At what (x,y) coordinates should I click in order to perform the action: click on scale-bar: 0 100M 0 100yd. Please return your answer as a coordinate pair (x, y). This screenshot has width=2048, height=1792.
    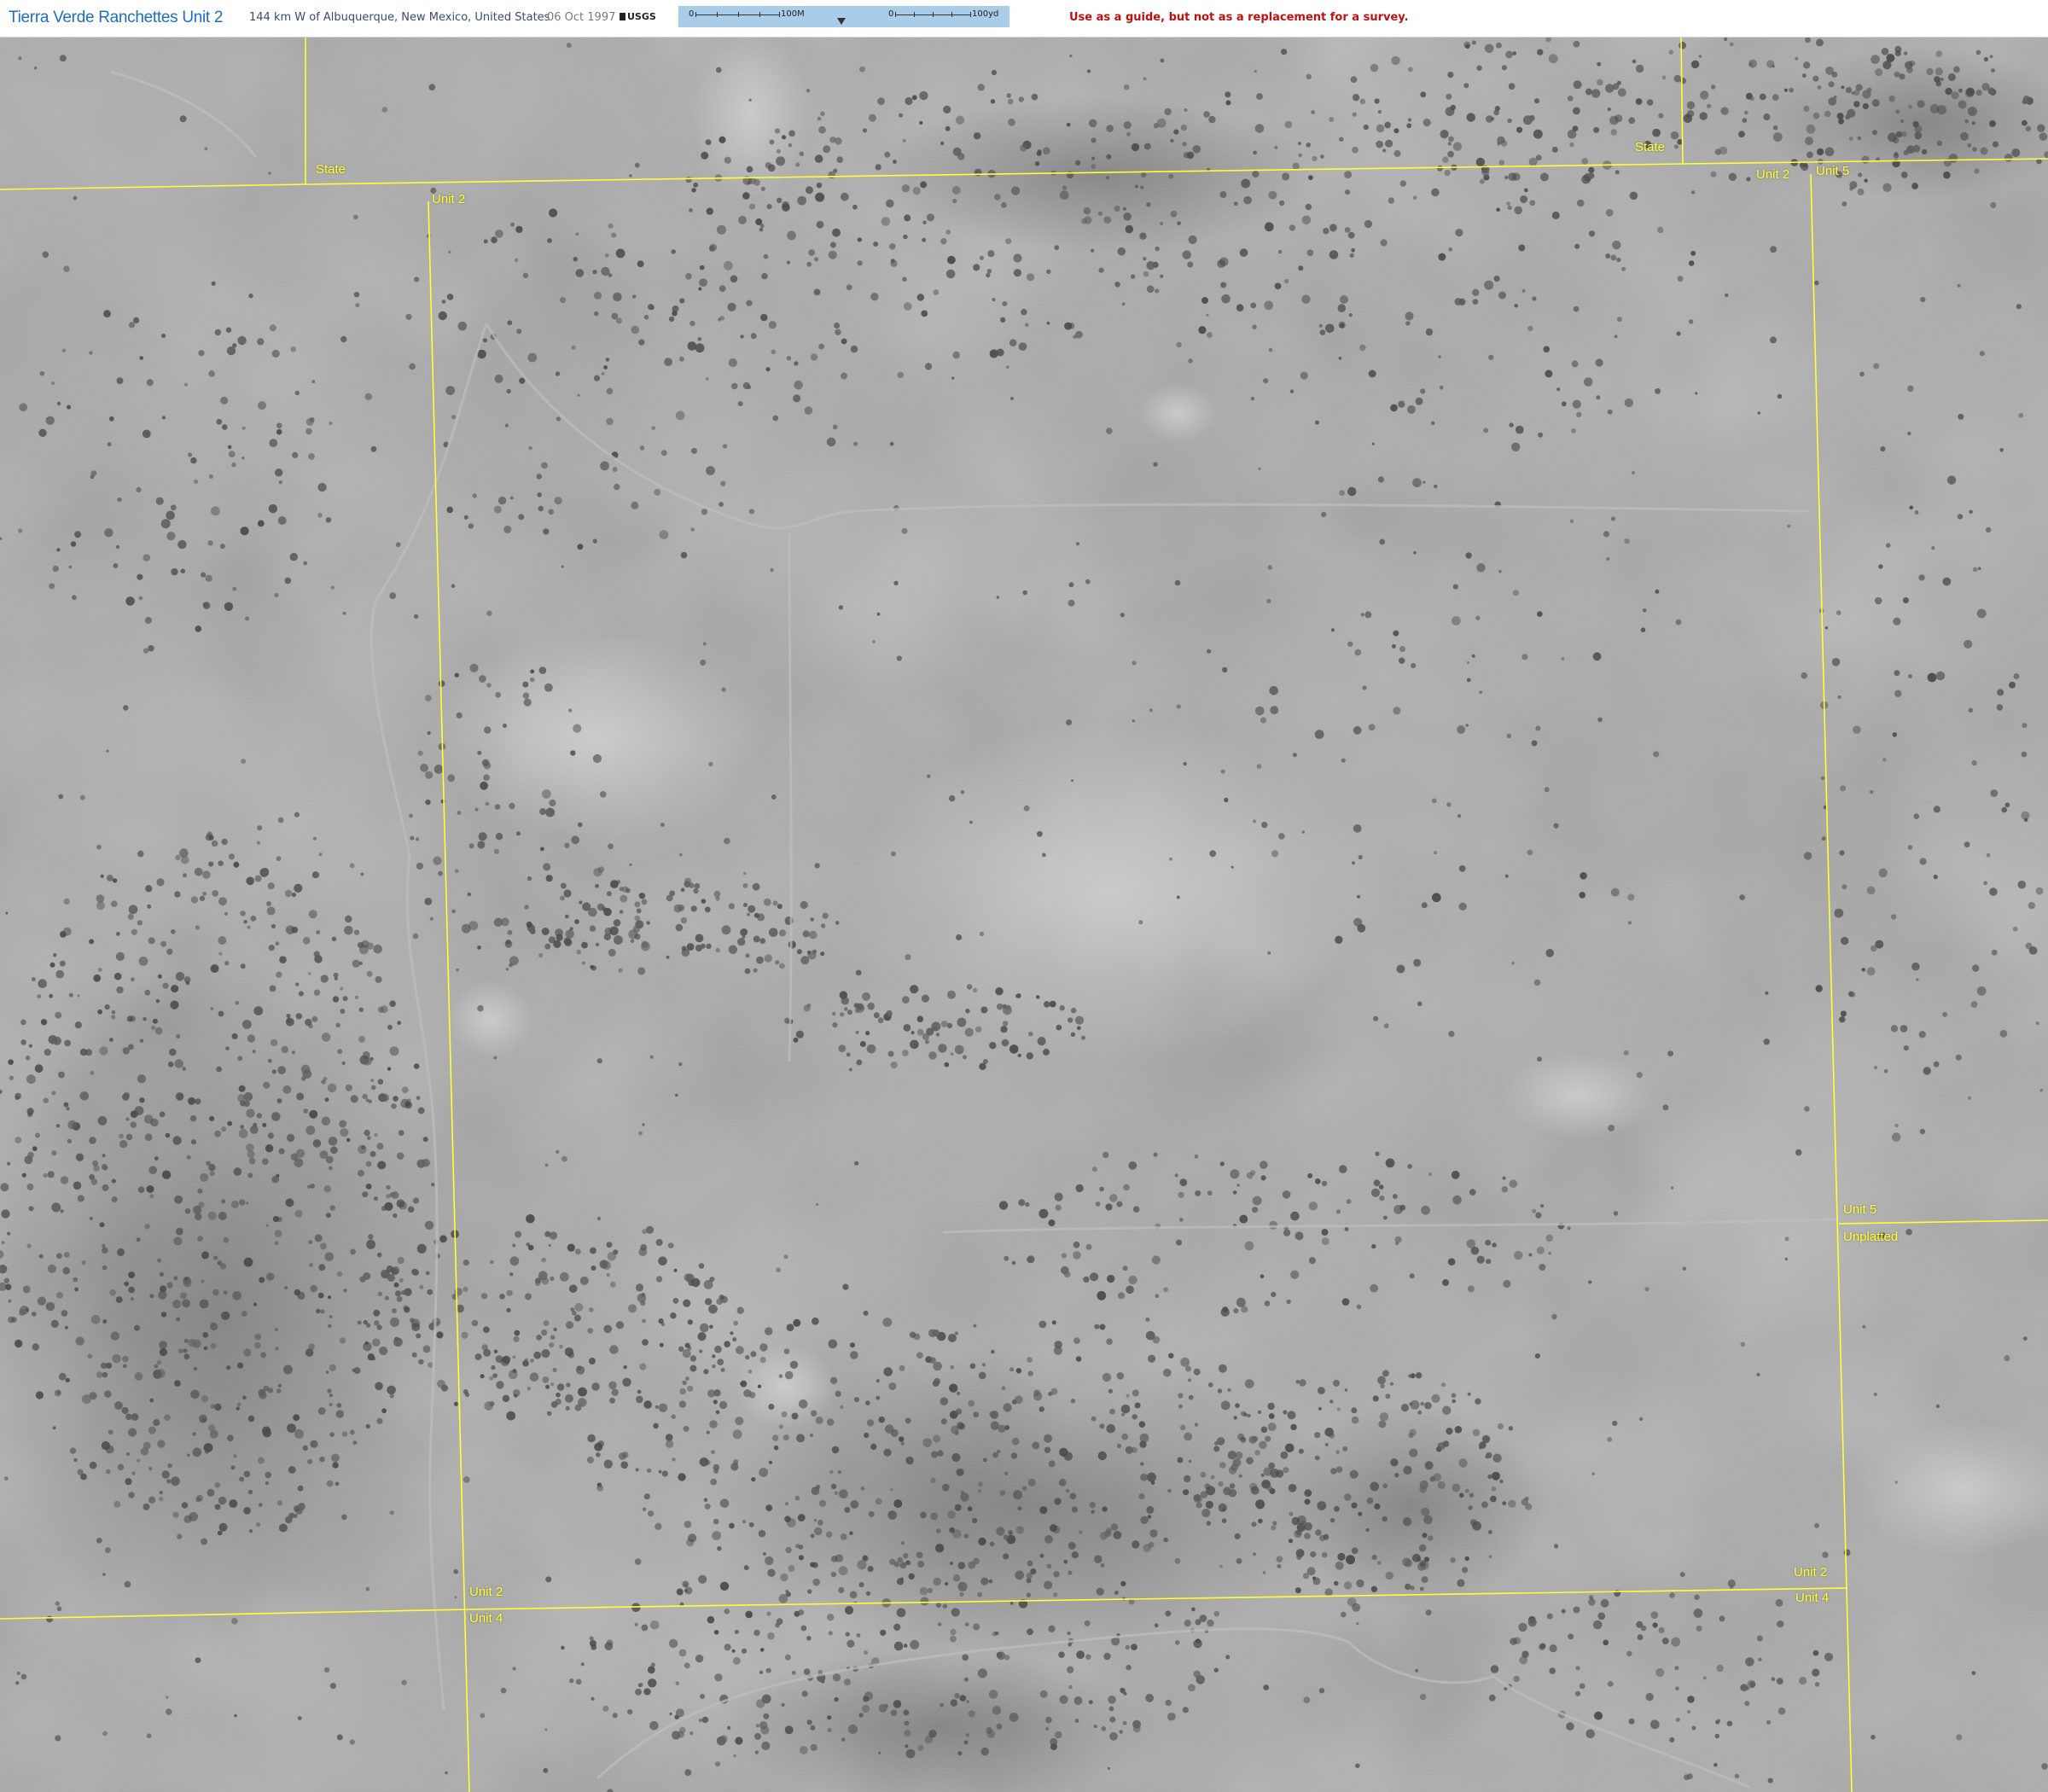
    Looking at the image, I should click on (843, 16).